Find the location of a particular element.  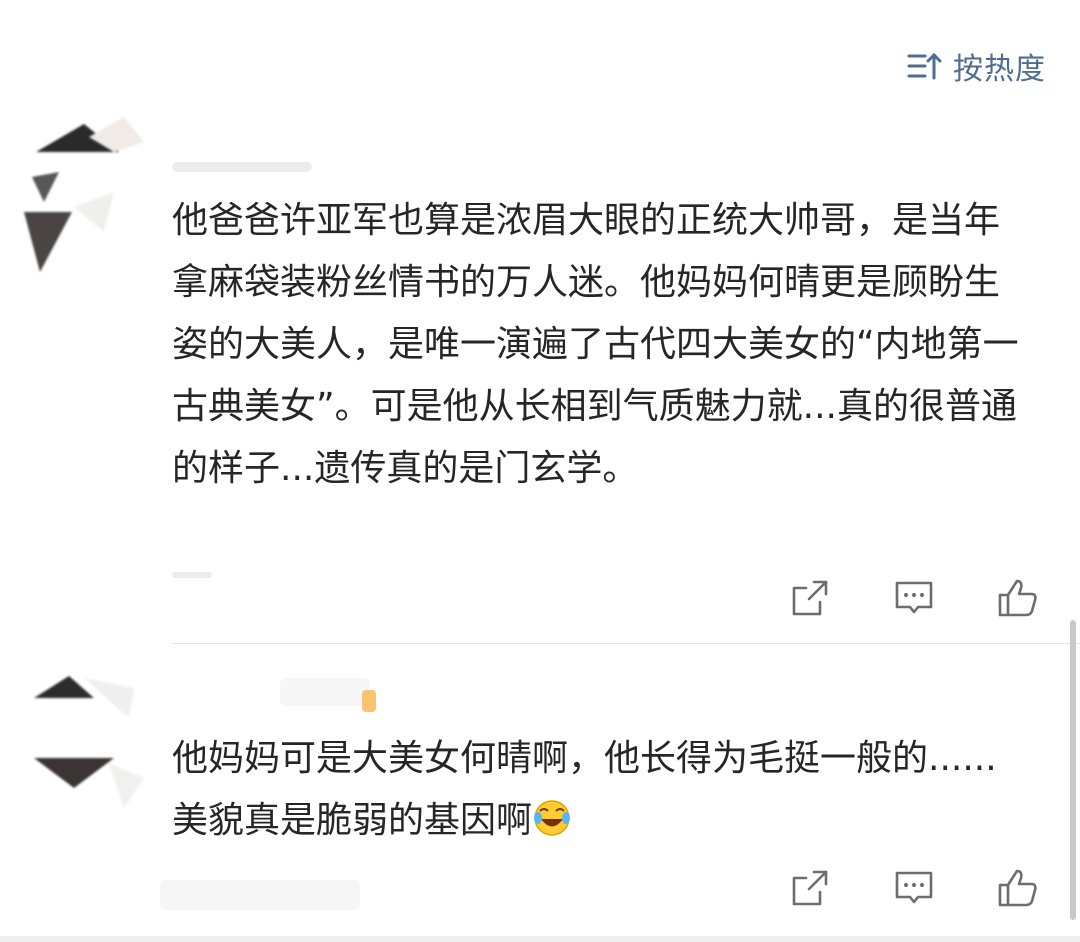

sort-by-hot-button: 按热度 is located at coordinates (976, 66).